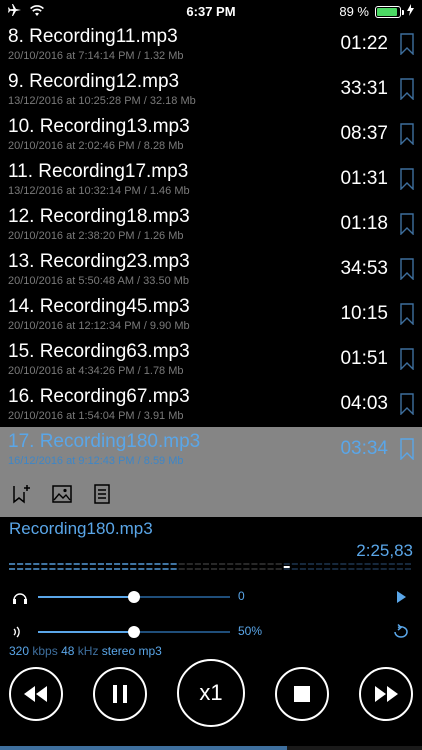 The image size is (422, 750). I want to click on recording-title: 8. Recording11.mp3, so click(93, 36).